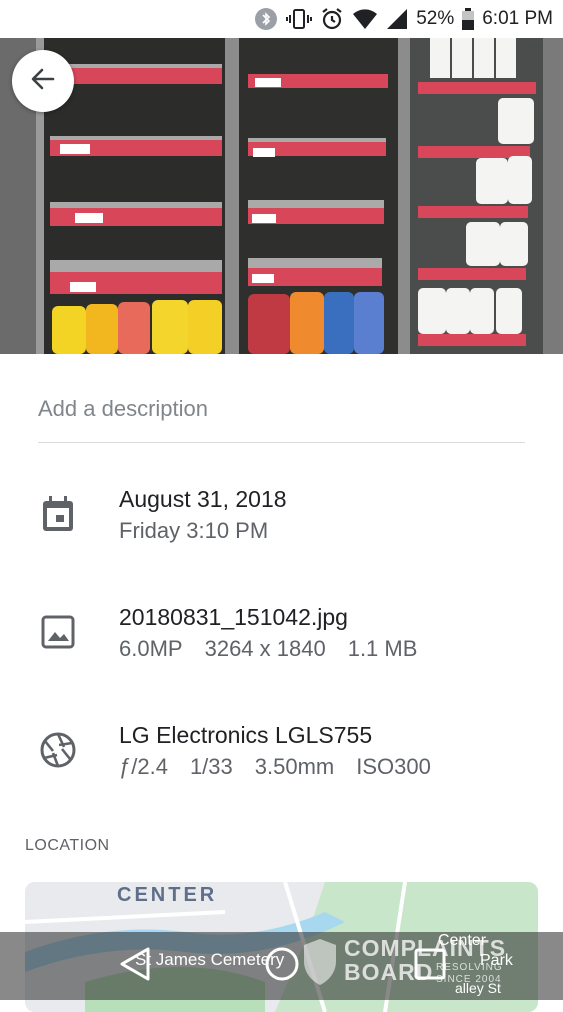 The height and width of the screenshot is (1012, 563). I want to click on nav-home-button, so click(282, 966).